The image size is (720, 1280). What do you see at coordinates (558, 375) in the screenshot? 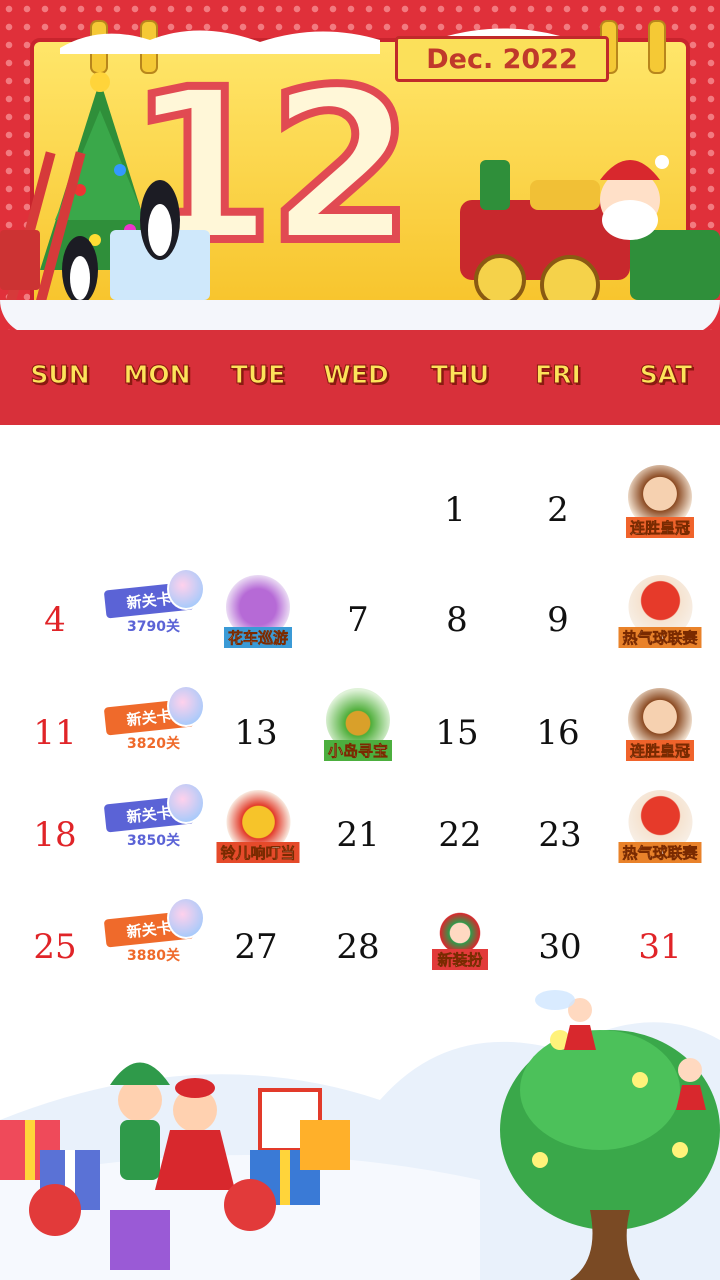
I see `weekday-fri: FRI` at bounding box center [558, 375].